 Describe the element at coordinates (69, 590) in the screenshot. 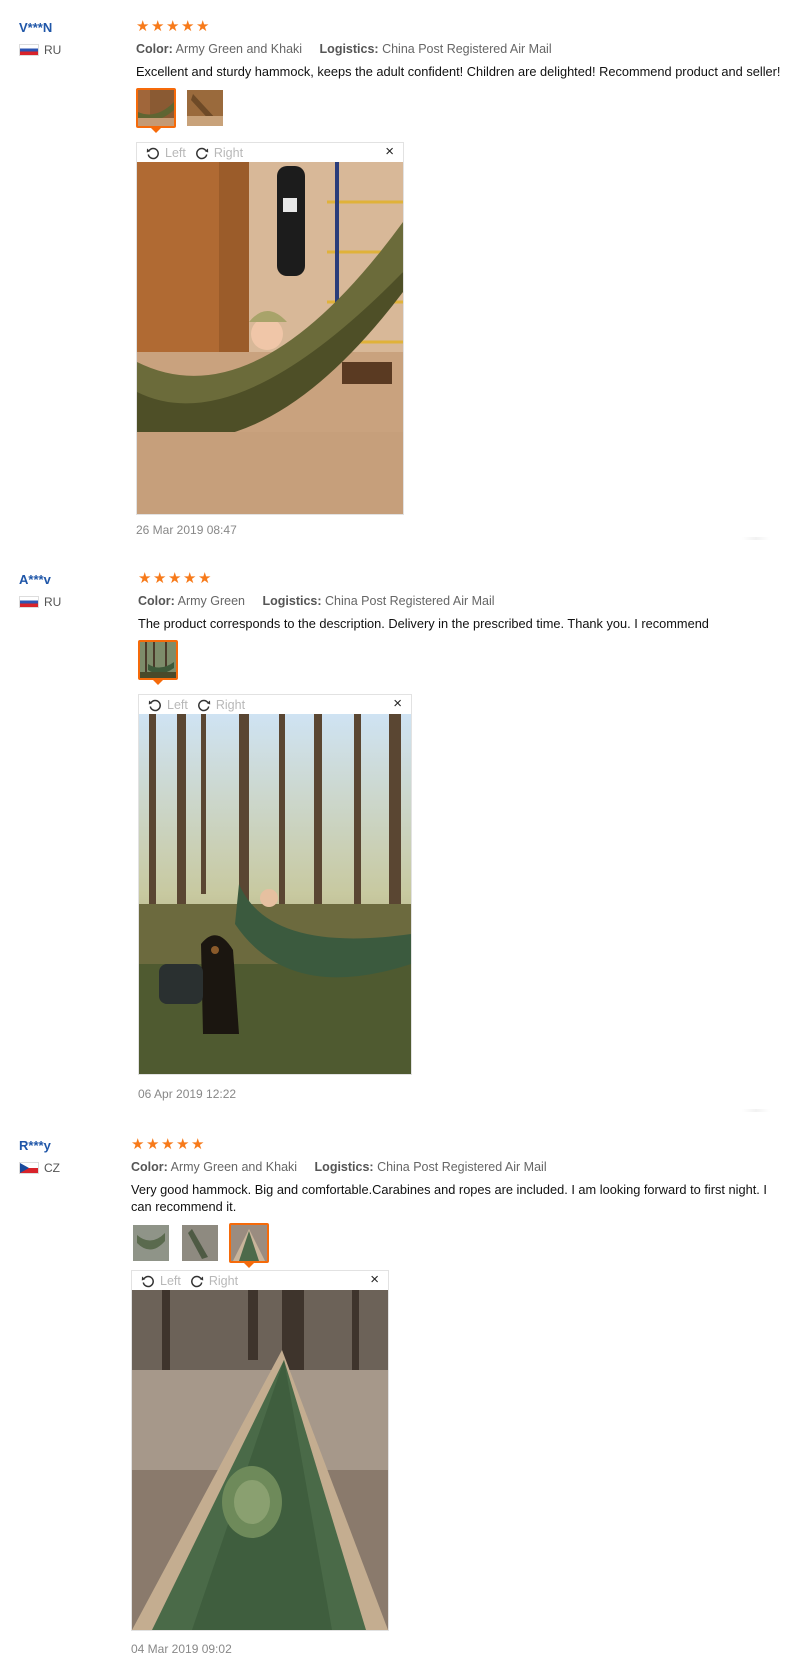

I see `reviewer-info: A***v RU` at that location.